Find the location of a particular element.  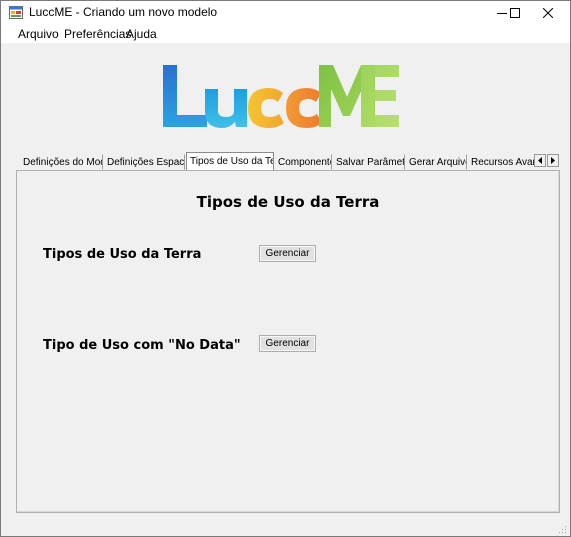

title-bar: LuccME - Criando um novo modelo is located at coordinates (285, 12).